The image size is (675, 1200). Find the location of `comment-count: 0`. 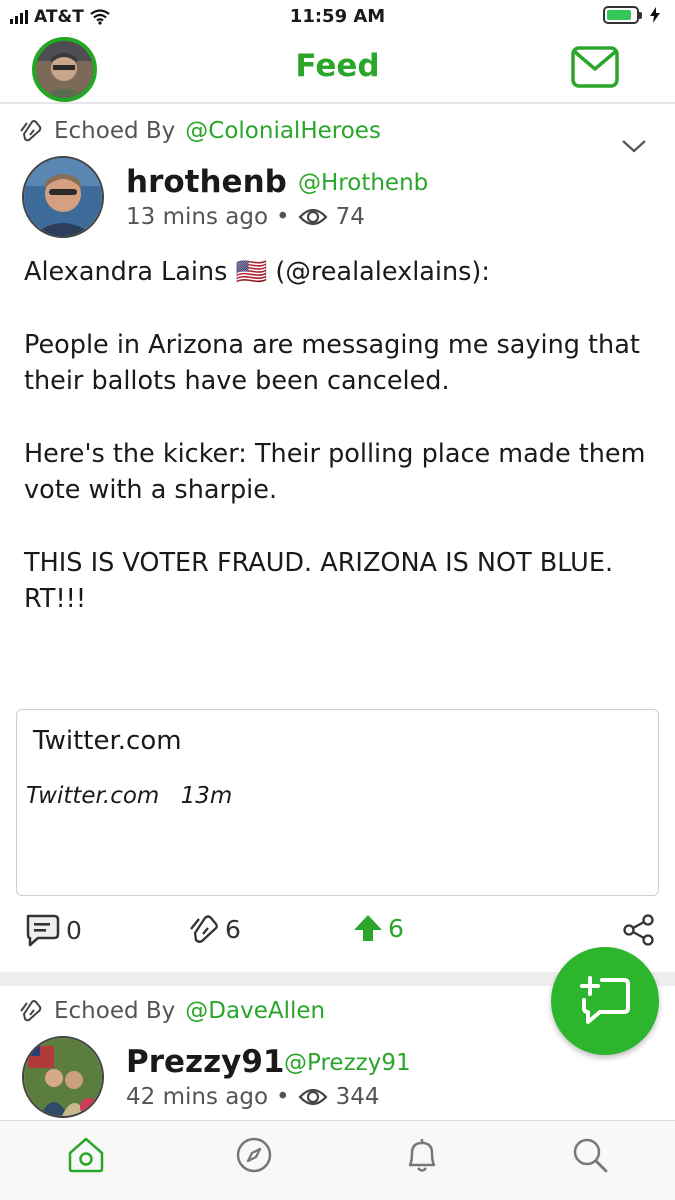

comment-count: 0 is located at coordinates (74, 930).